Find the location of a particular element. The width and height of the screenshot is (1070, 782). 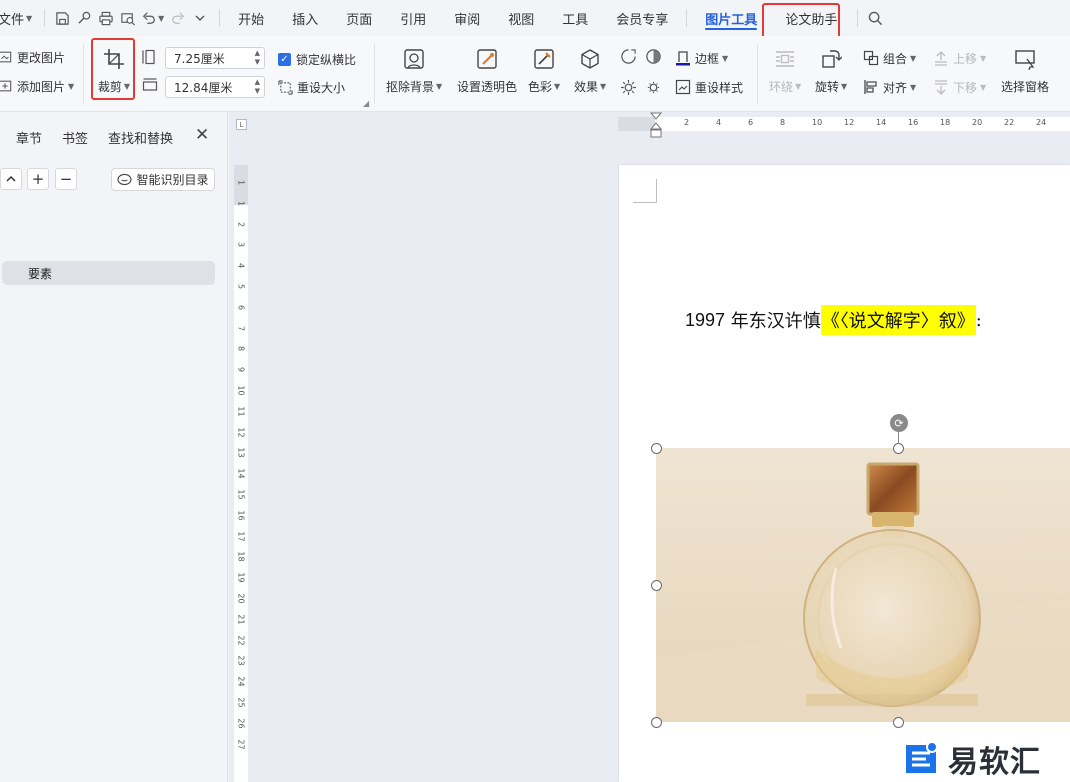

tab-picture-tools: 图片工具 is located at coordinates (731, 18).